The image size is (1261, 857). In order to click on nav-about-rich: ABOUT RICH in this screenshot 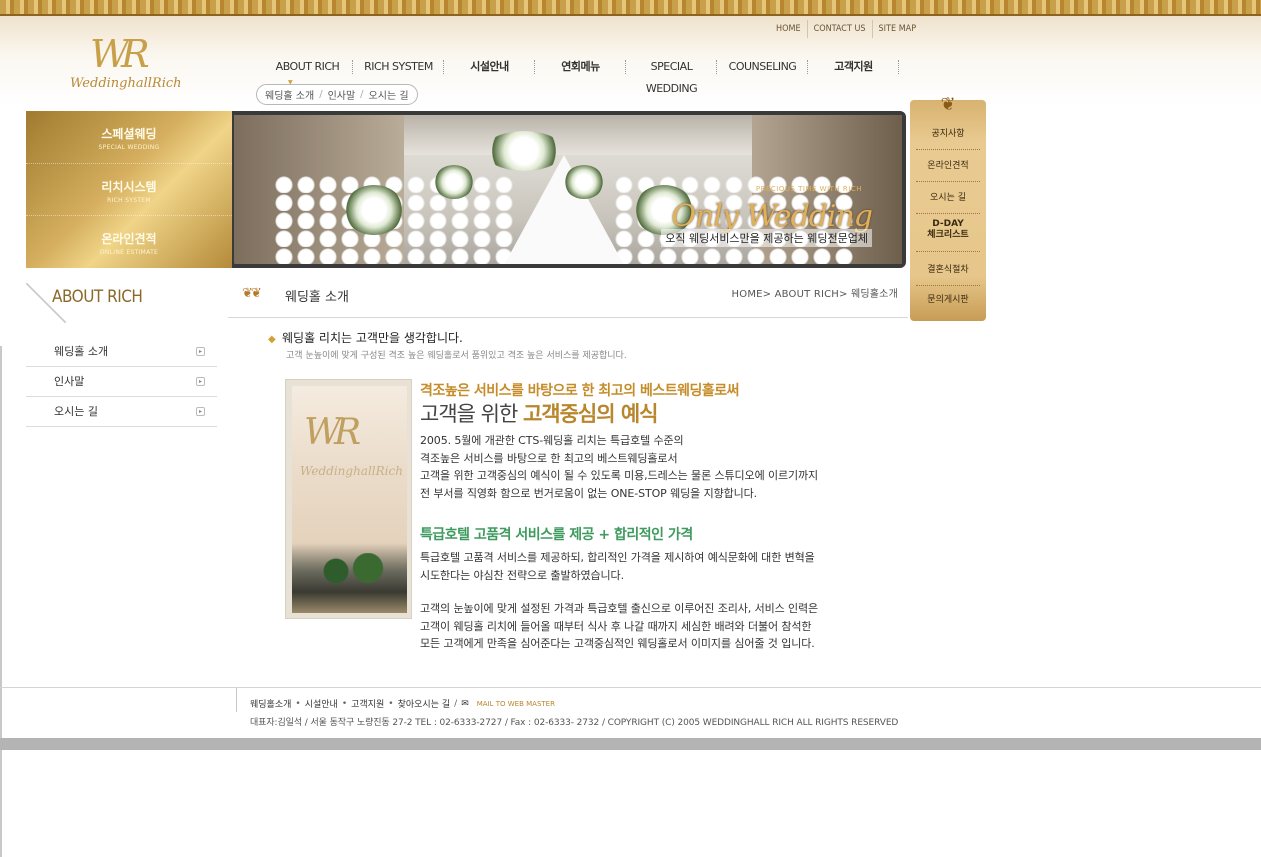, I will do `click(307, 75)`.